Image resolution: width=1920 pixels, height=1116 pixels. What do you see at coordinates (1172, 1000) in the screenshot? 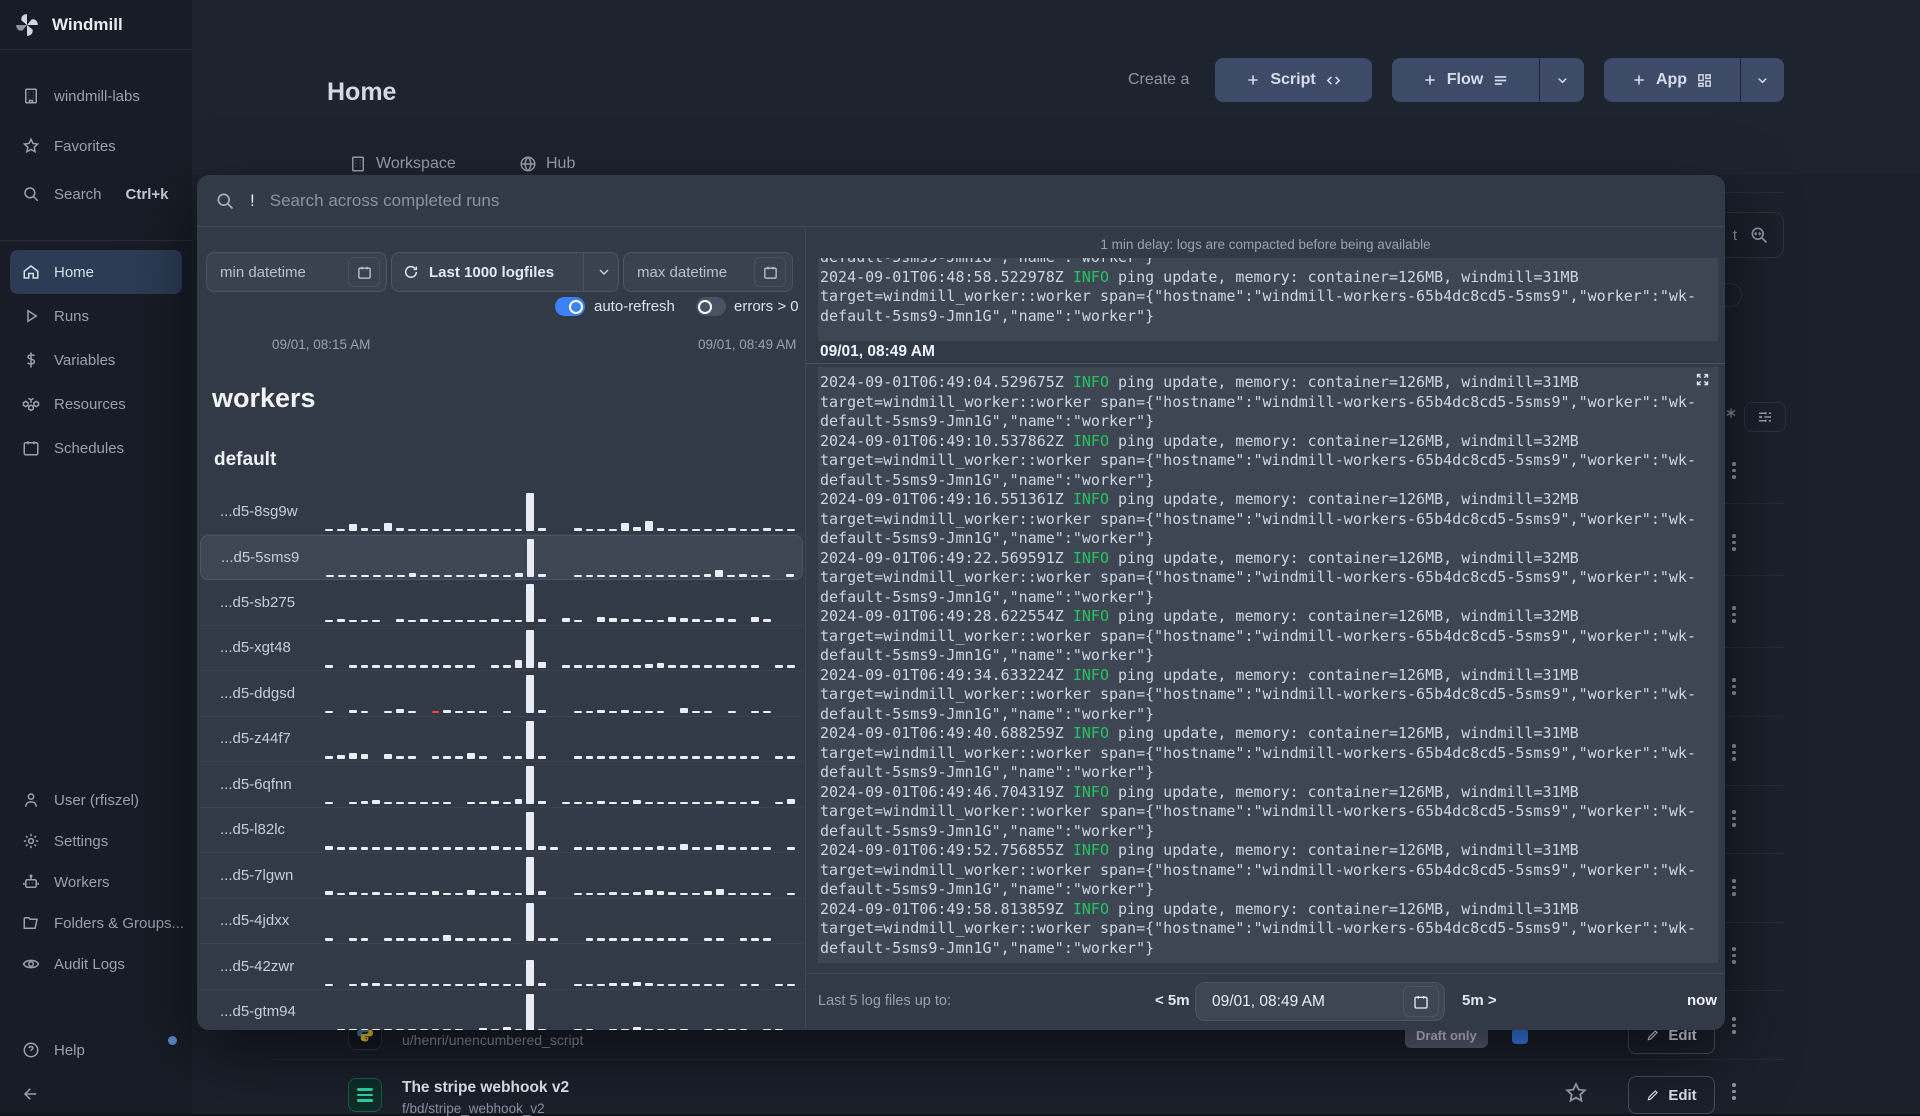
I see `back-5m-button: < 5m` at bounding box center [1172, 1000].